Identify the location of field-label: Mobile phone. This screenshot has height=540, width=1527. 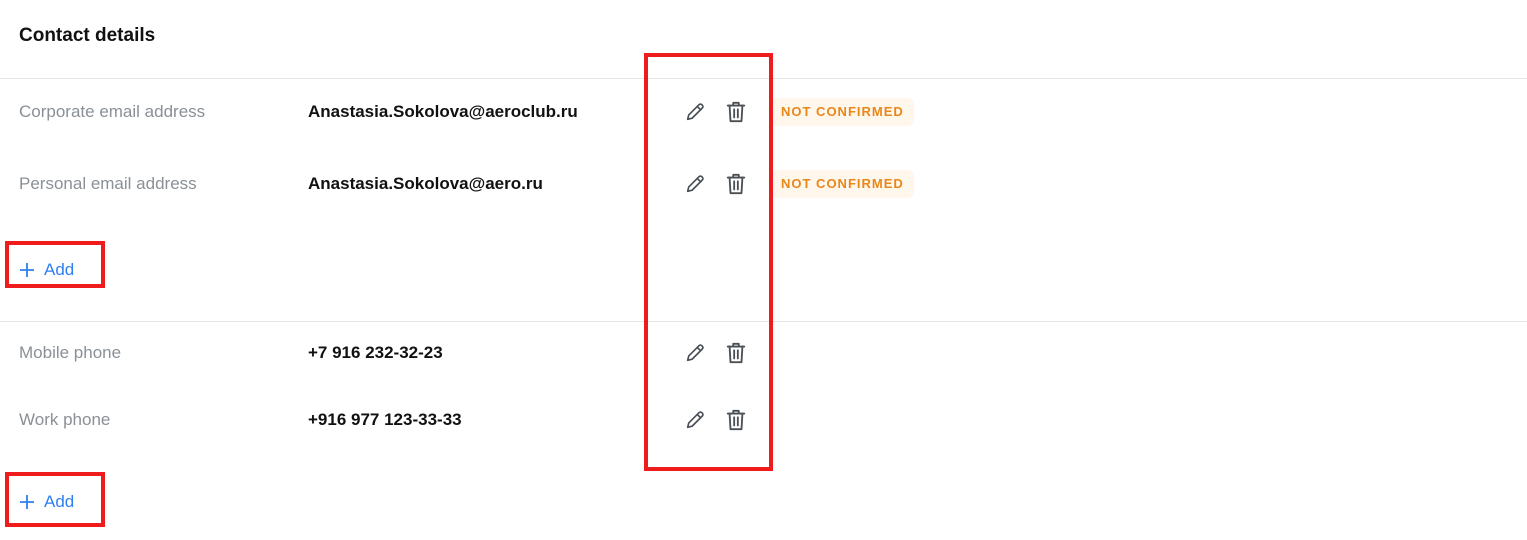
(70, 352).